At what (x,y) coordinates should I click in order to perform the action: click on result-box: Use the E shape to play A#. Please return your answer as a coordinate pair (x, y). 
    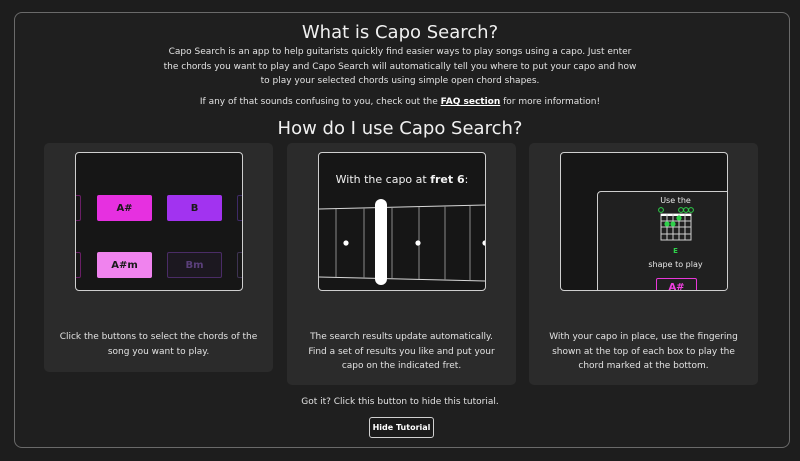
    Looking at the image, I should click on (662, 240).